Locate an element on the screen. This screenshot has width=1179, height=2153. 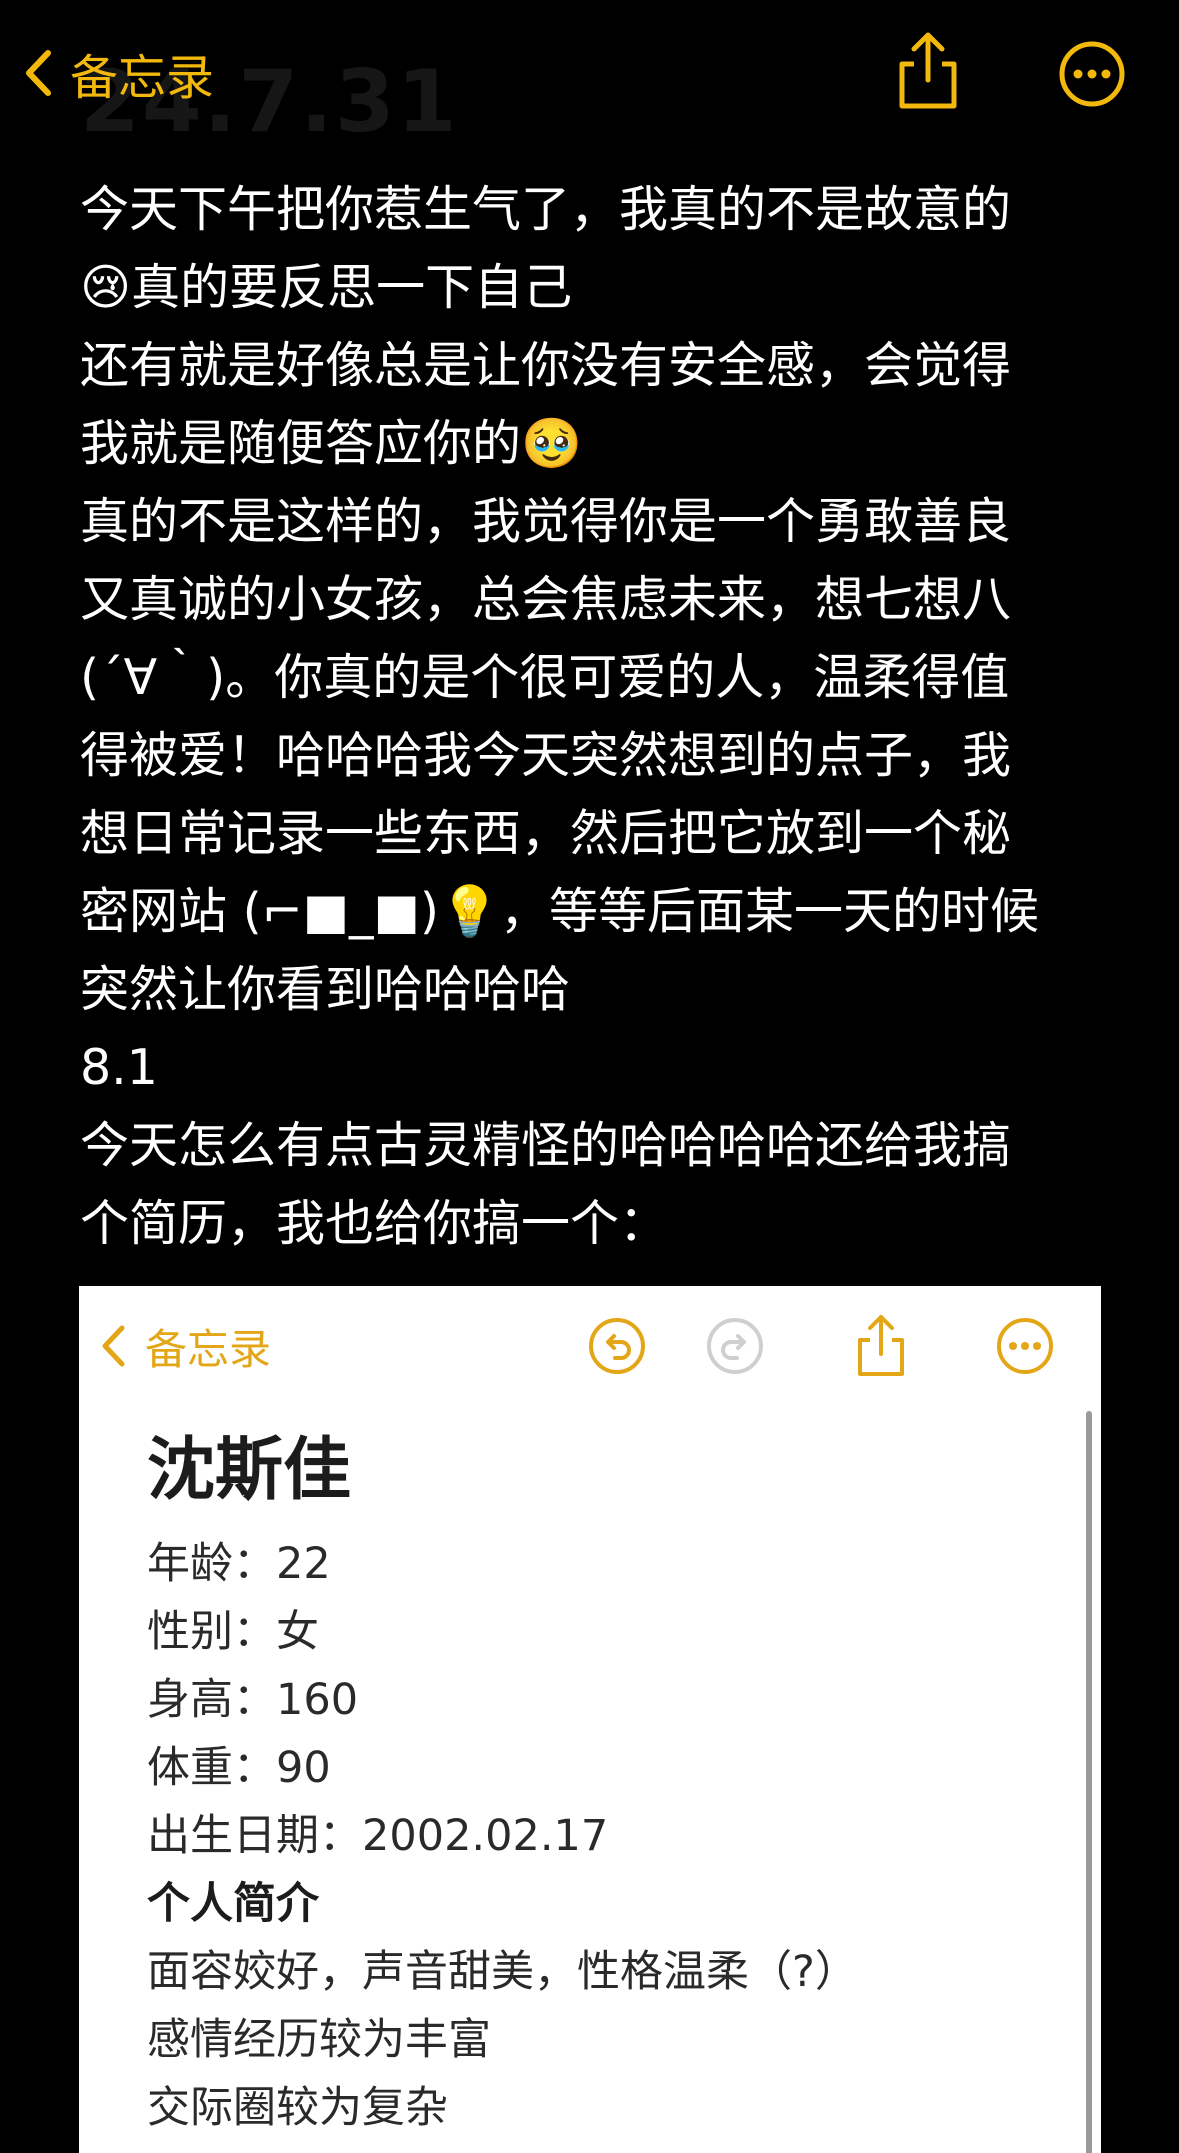
more-button is located at coordinates (1092, 74).